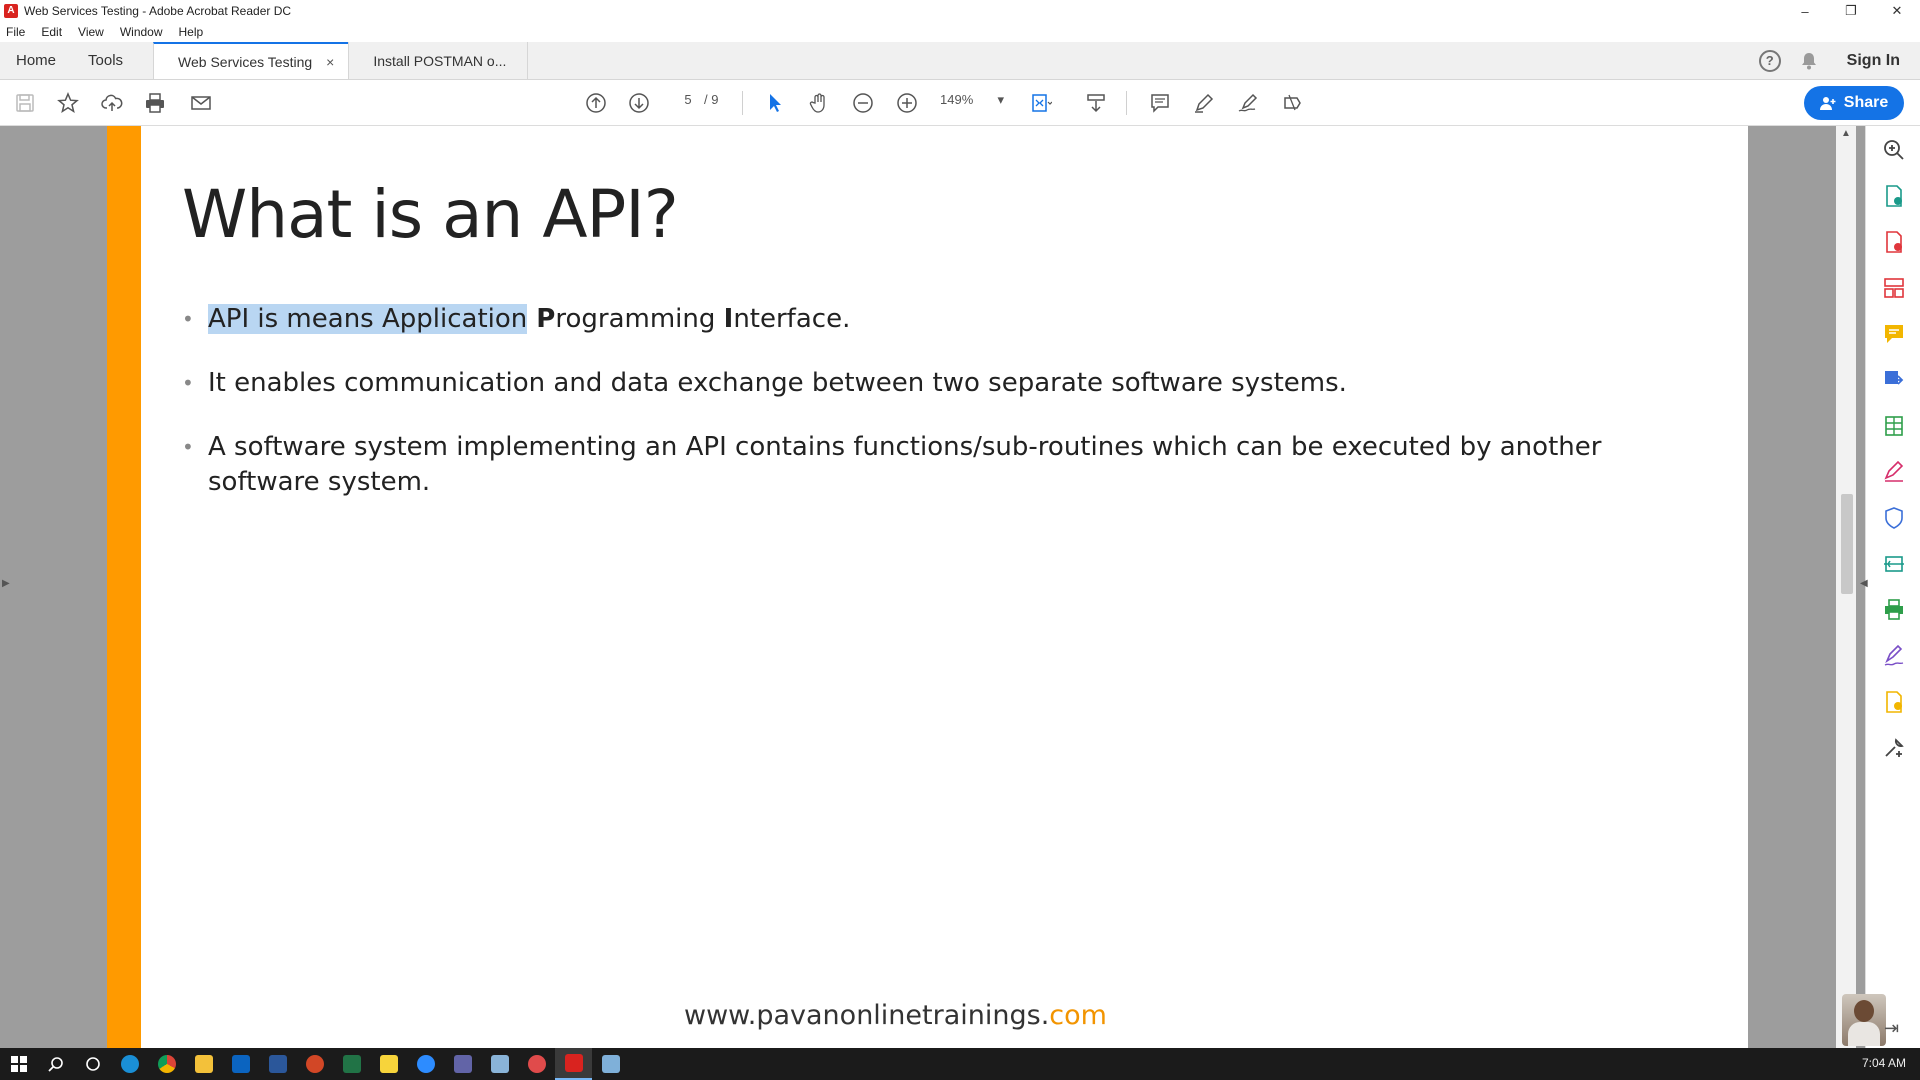 The width and height of the screenshot is (1920, 1080). What do you see at coordinates (1160, 103) in the screenshot?
I see `comment-icon` at bounding box center [1160, 103].